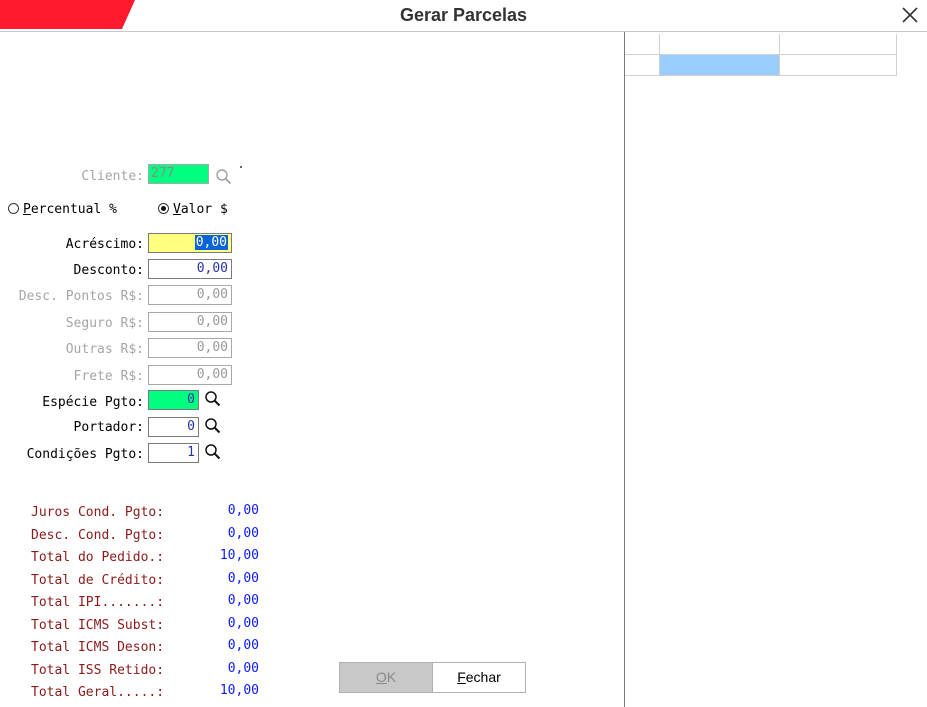  What do you see at coordinates (112, 176) in the screenshot?
I see `cliente-label: Cliente:` at bounding box center [112, 176].